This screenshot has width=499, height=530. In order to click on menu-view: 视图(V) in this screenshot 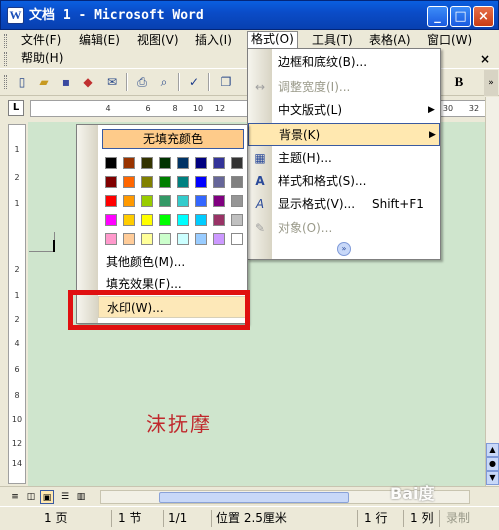, I will do `click(158, 40)`.